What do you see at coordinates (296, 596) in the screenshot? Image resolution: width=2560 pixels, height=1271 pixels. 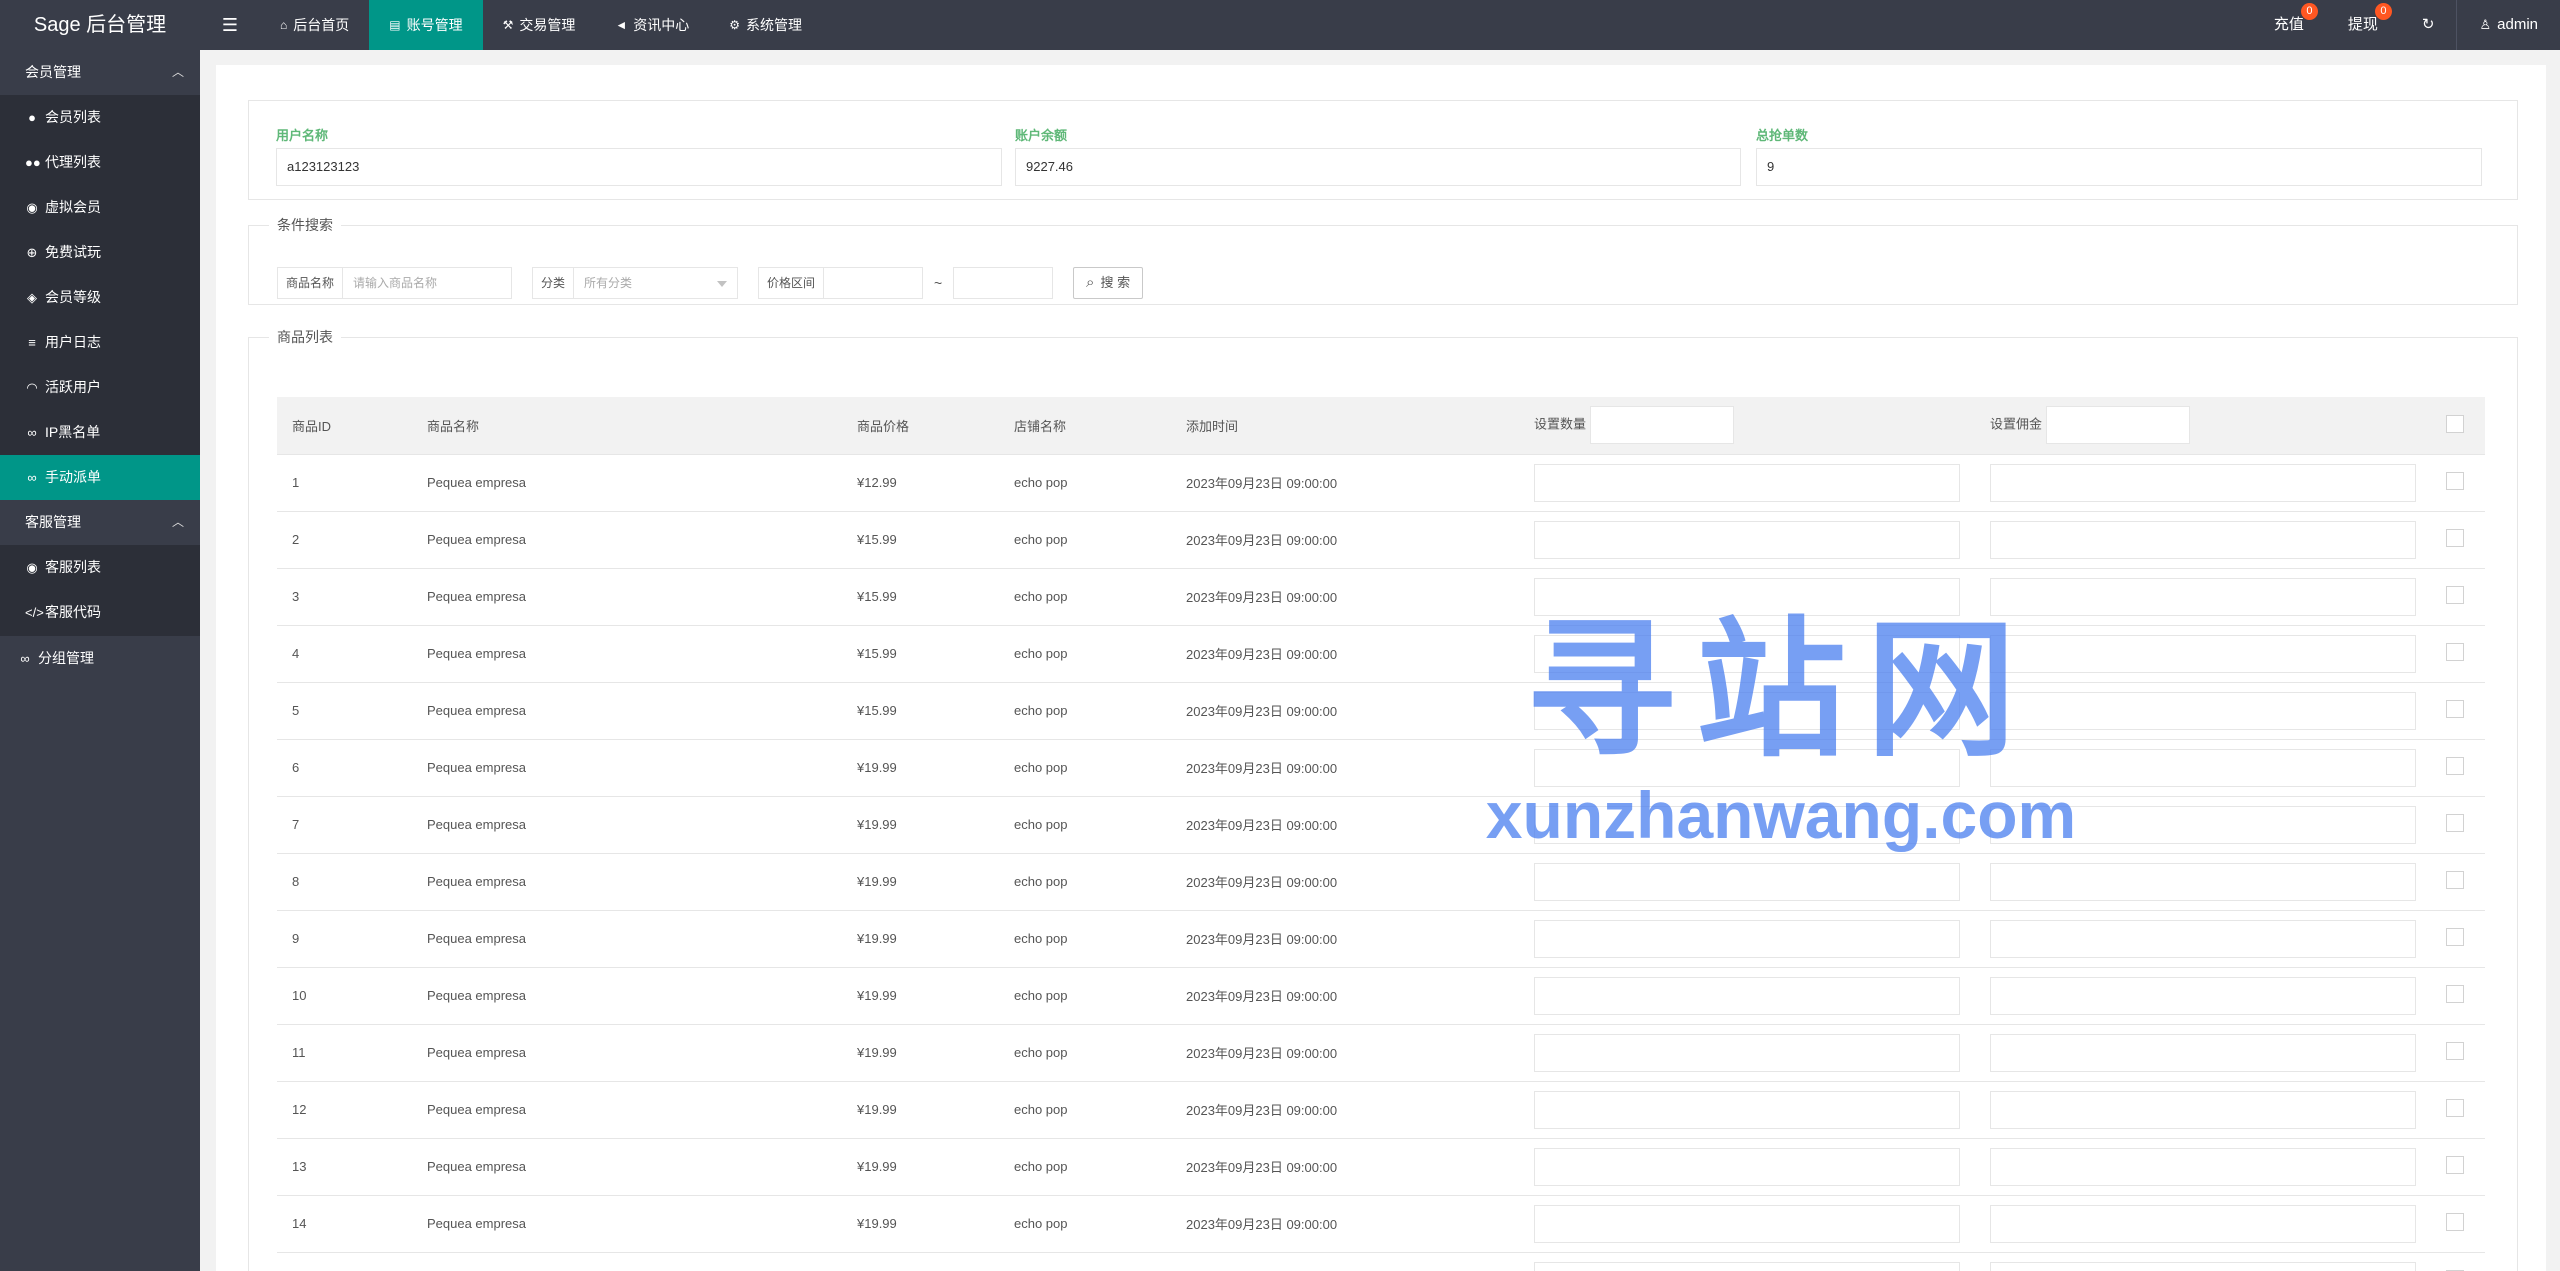 I see `cell-id: 3` at bounding box center [296, 596].